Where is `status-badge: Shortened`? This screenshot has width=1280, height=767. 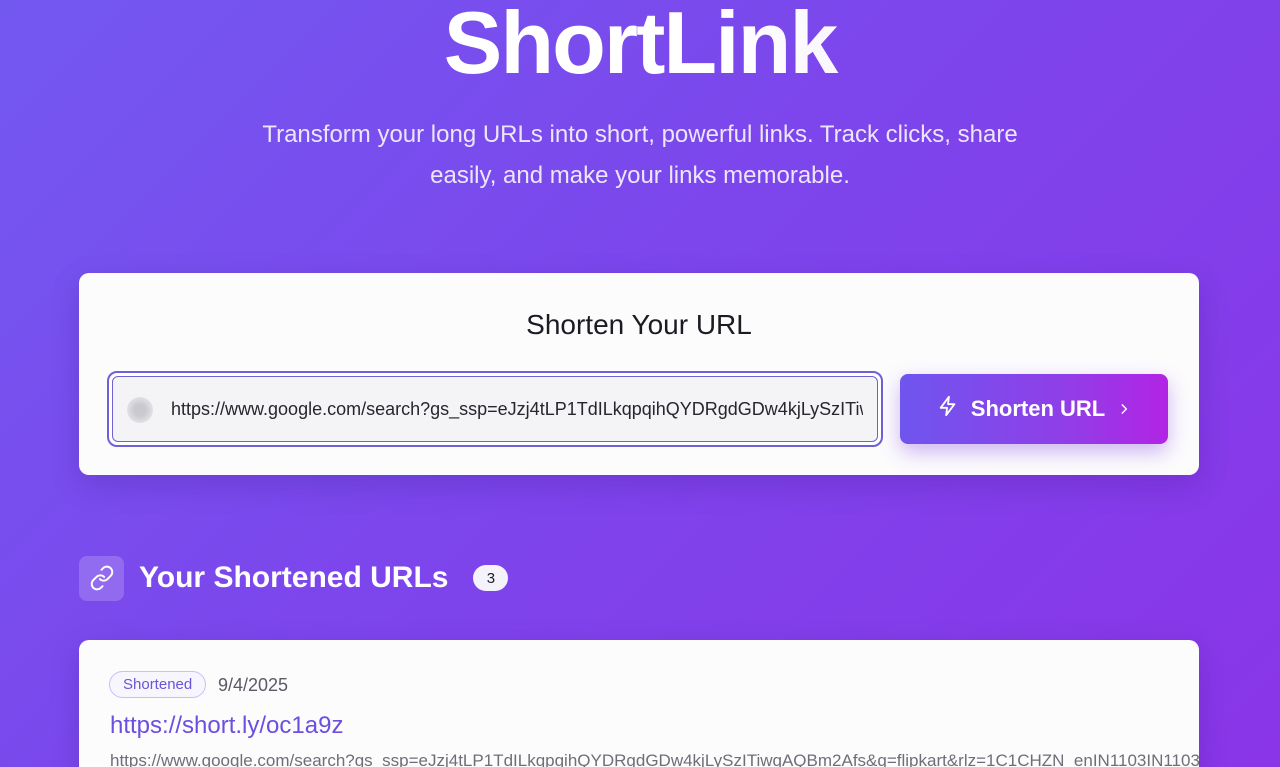 status-badge: Shortened is located at coordinates (158, 684).